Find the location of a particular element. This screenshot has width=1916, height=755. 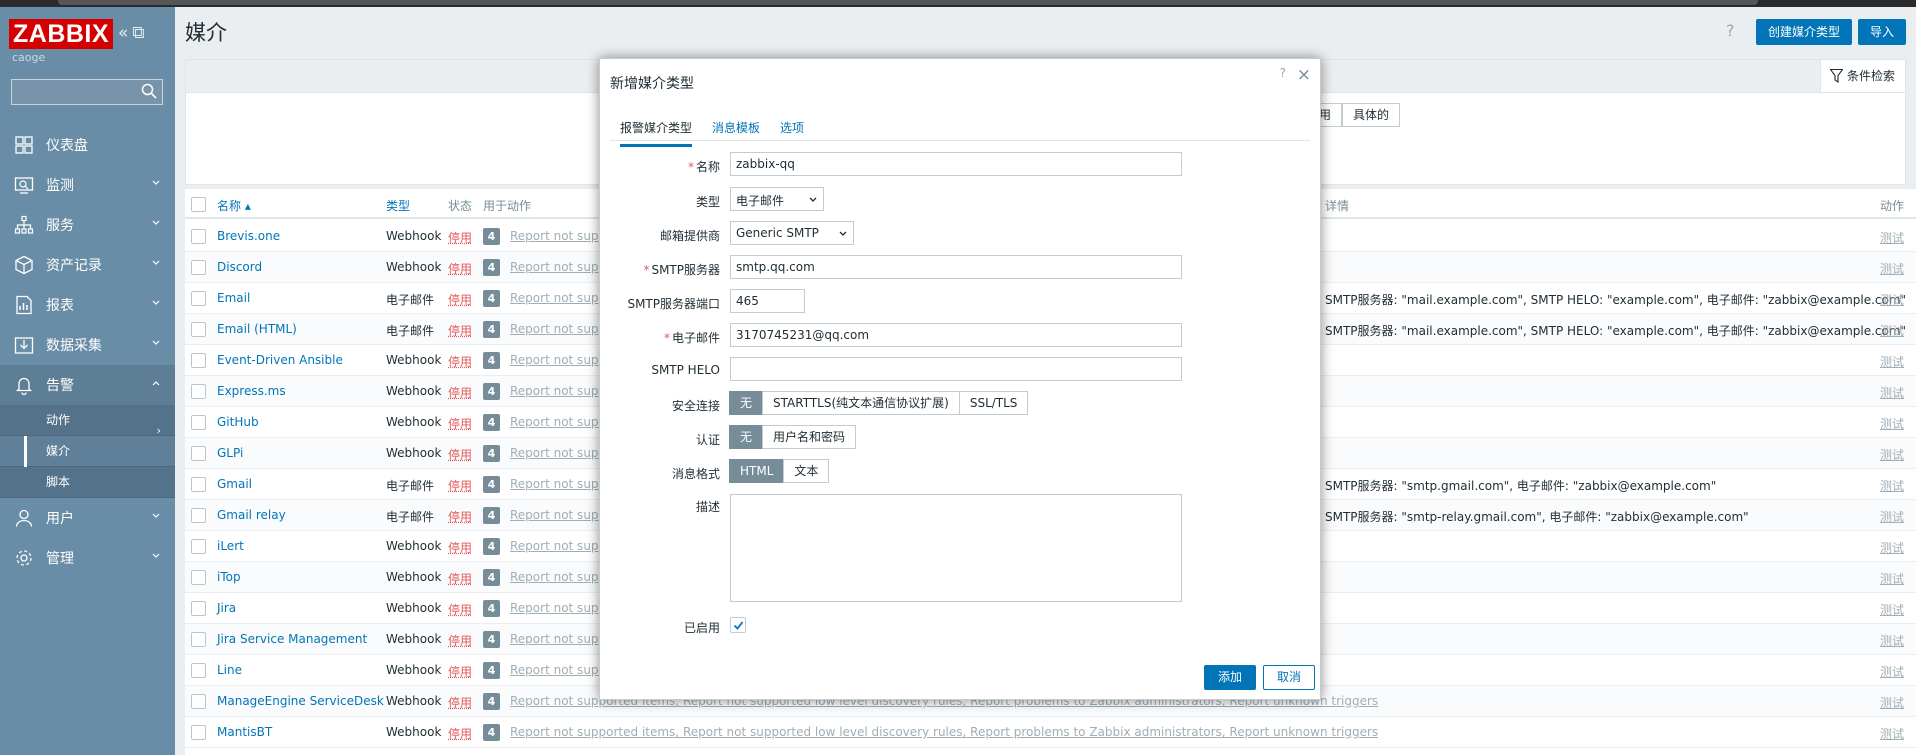

media-type-name-link: Line is located at coordinates (229, 670).